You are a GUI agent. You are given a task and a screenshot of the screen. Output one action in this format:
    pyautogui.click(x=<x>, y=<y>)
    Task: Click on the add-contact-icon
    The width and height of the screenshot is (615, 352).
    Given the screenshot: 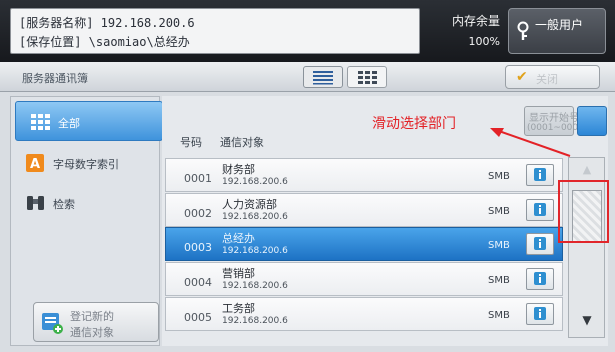 What is the action you would take?
    pyautogui.click(x=52, y=323)
    